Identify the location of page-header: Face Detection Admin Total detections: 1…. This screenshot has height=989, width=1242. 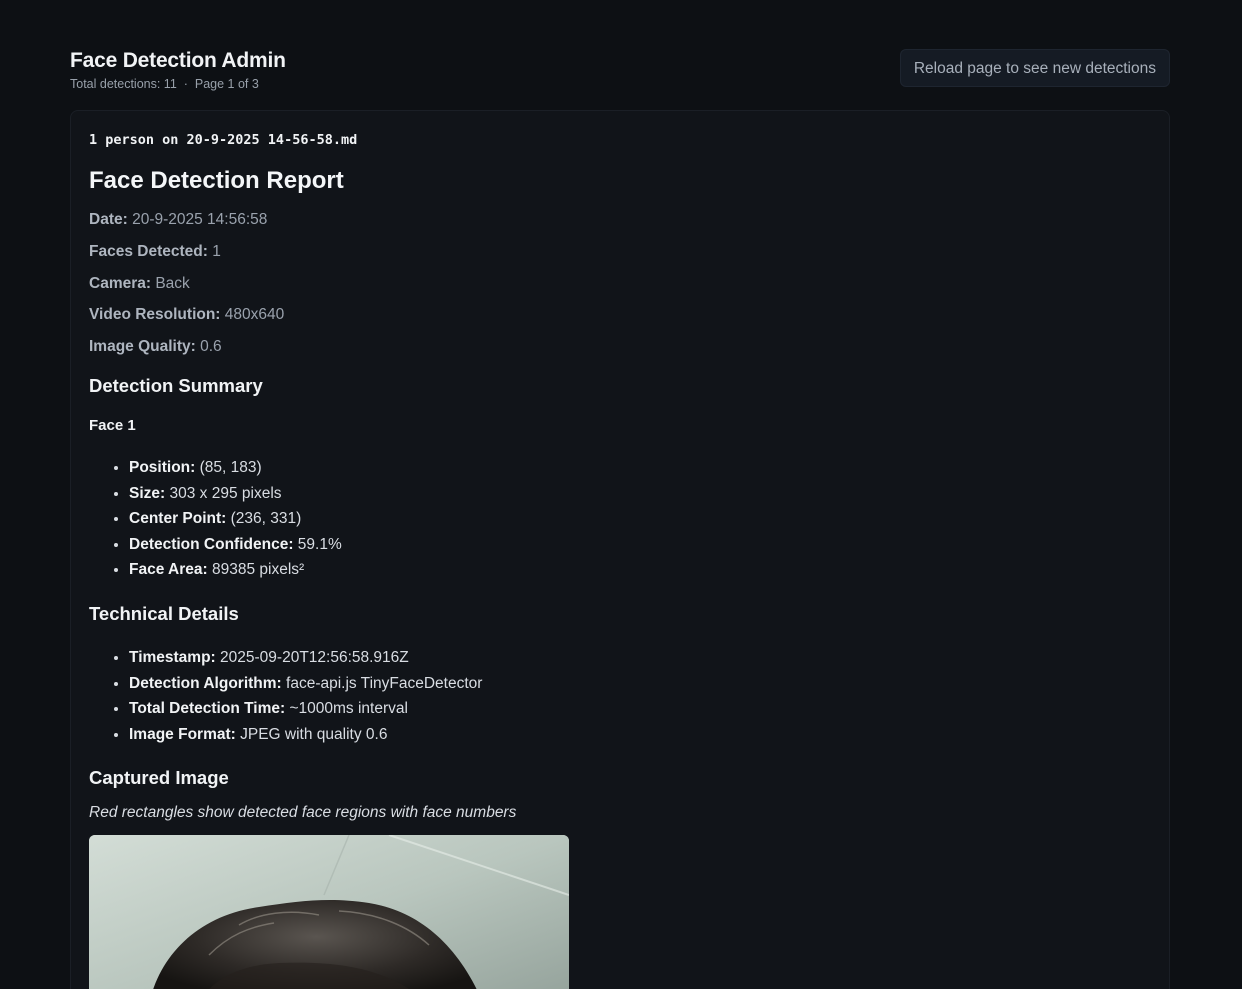
(620, 73).